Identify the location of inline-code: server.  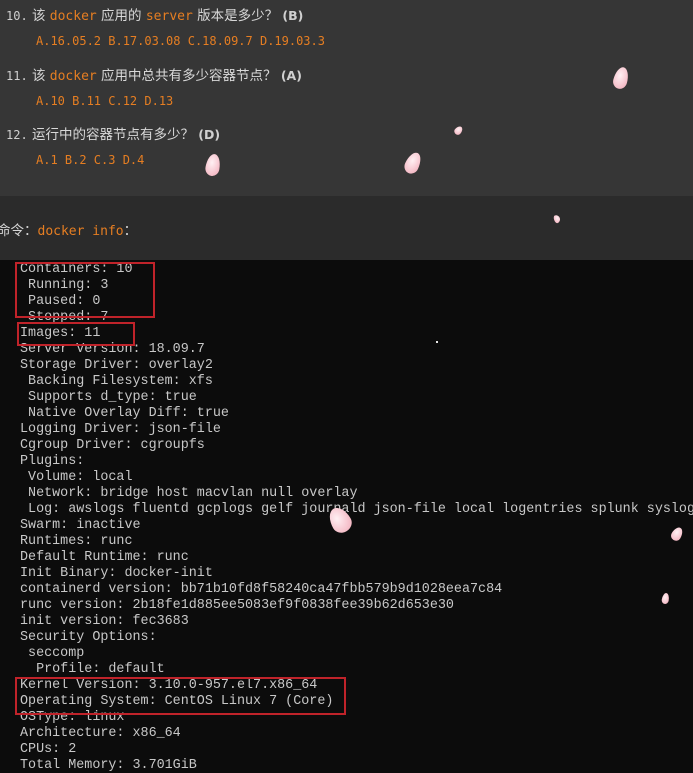
(169, 16).